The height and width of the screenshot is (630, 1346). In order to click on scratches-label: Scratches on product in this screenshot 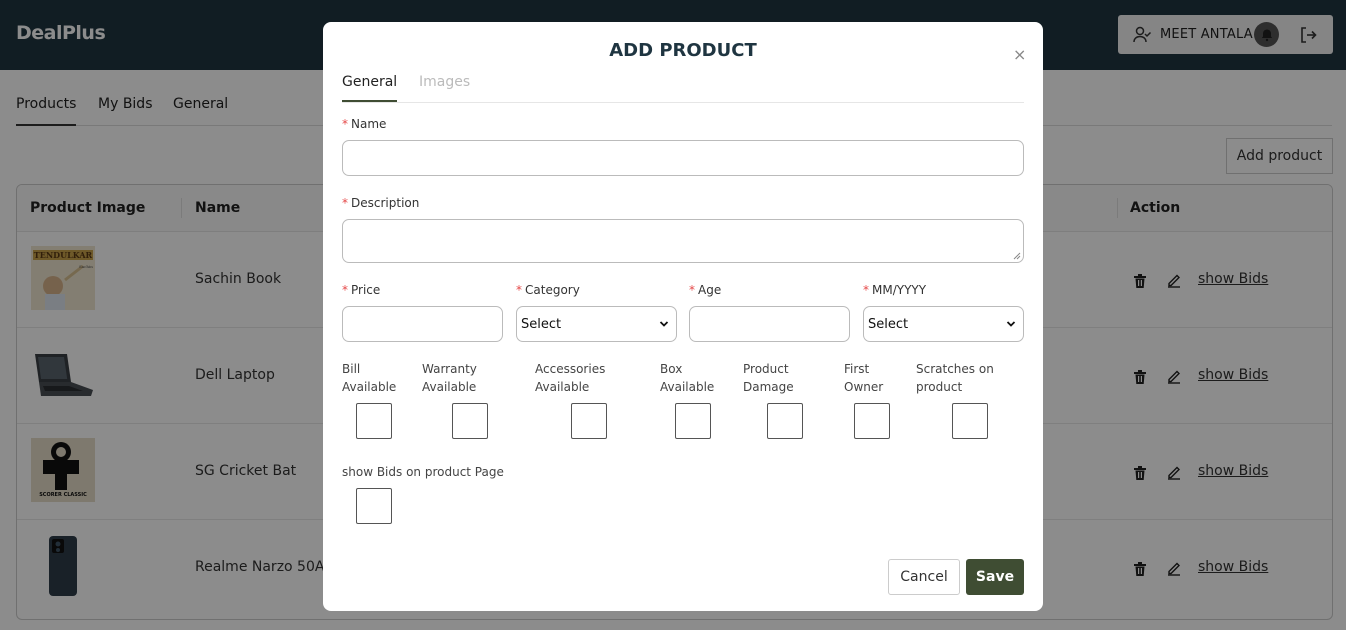, I will do `click(955, 378)`.